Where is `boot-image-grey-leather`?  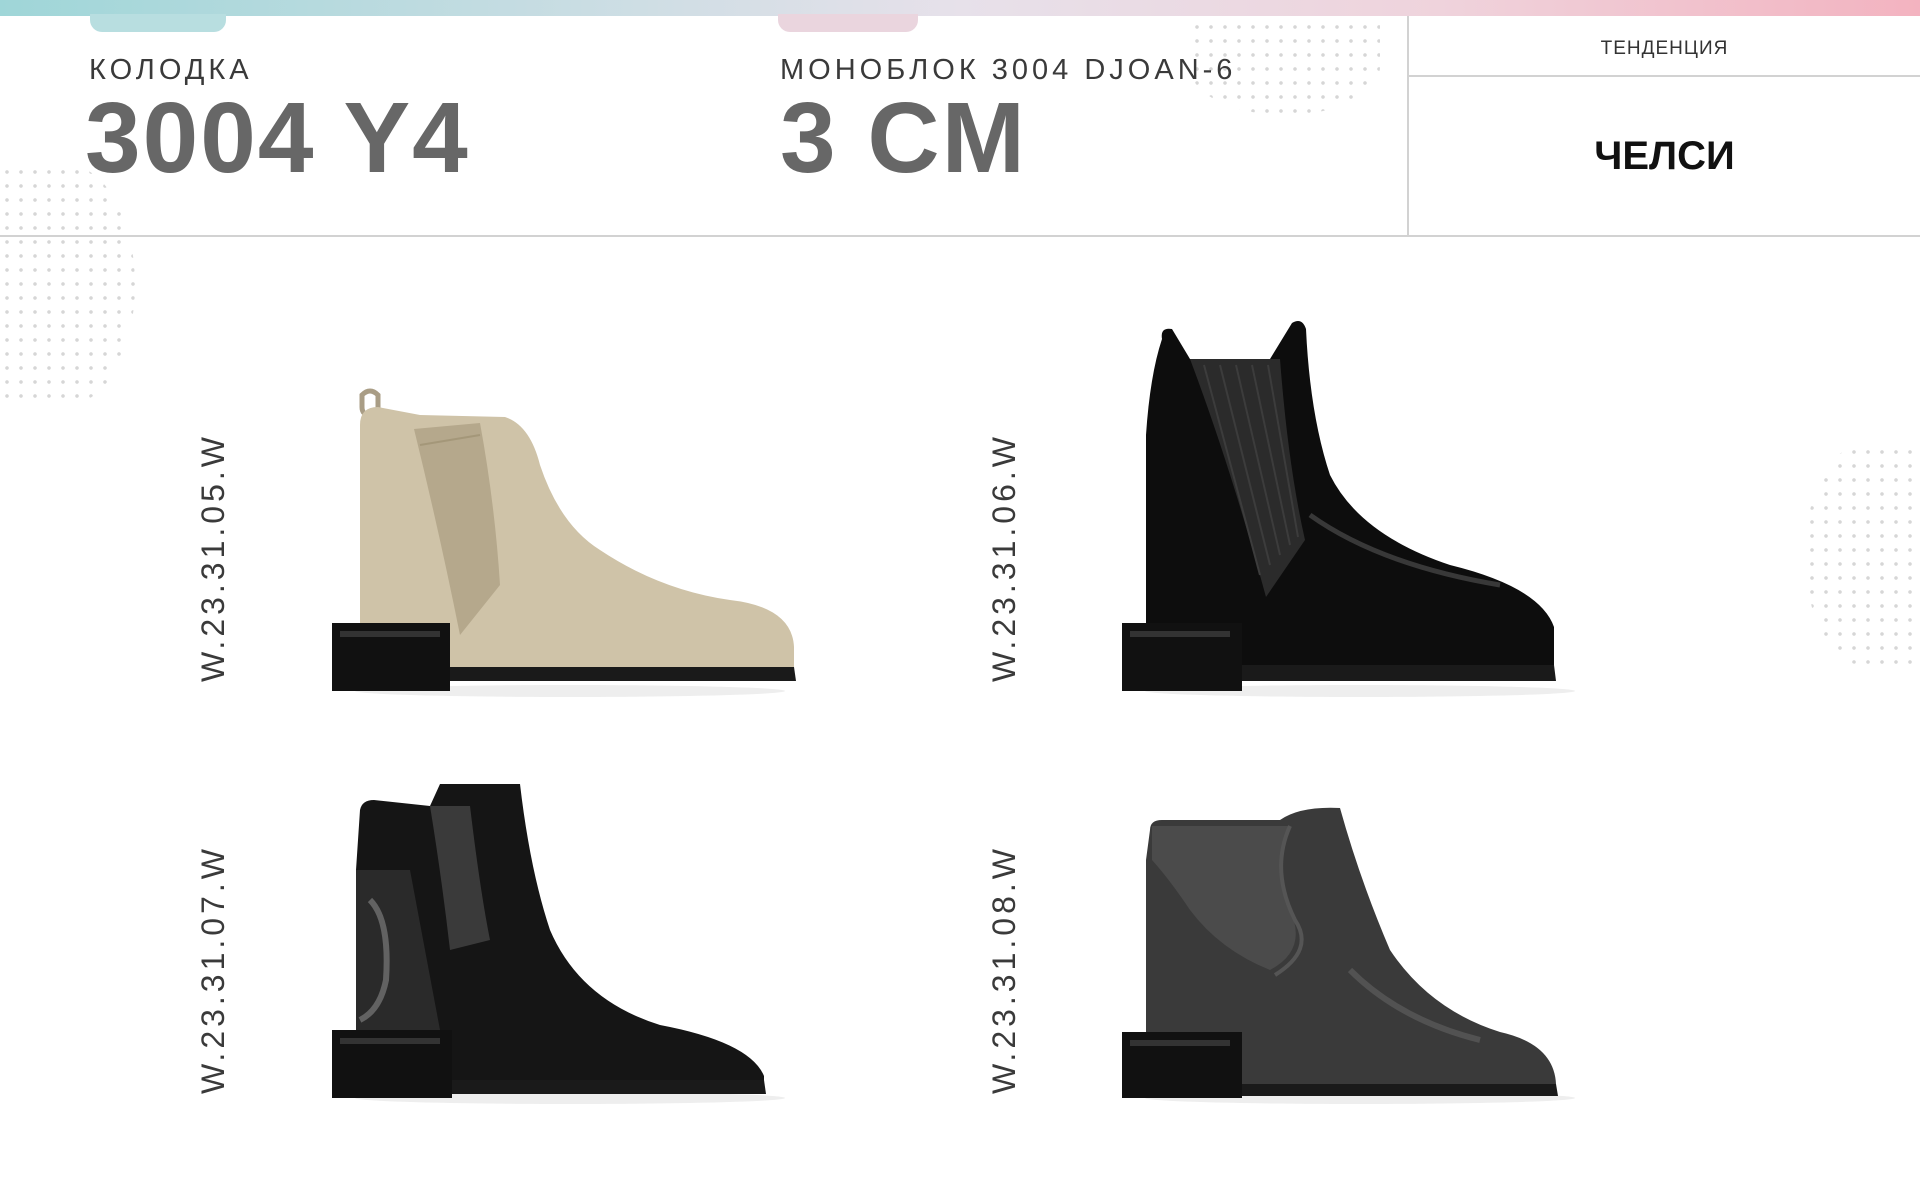
boot-image-grey-leather is located at coordinates (1348, 955).